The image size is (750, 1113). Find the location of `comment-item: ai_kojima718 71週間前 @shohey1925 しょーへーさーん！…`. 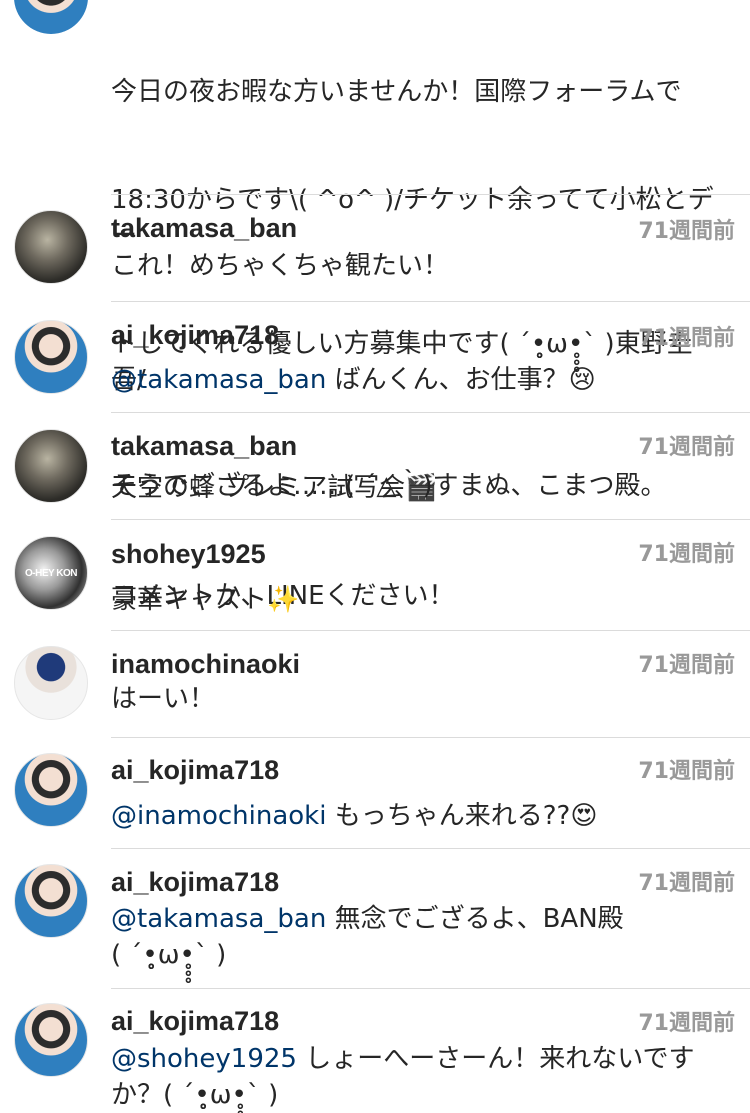

comment-item: ai_kojima718 71週間前 @shohey1925 しょーへーさーん！… is located at coordinates (375, 1049).